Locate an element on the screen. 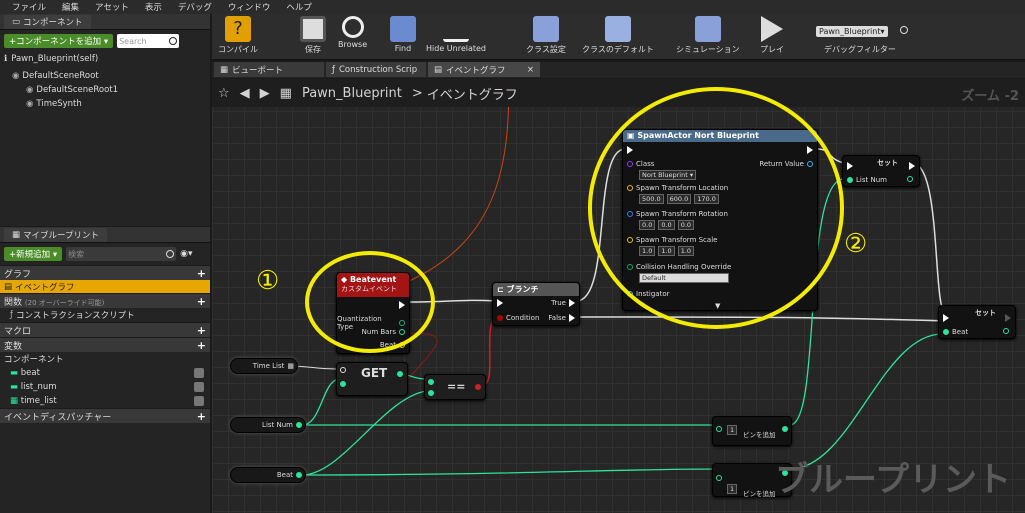 The width and height of the screenshot is (1025, 513). equal-node: == is located at coordinates (455, 387).